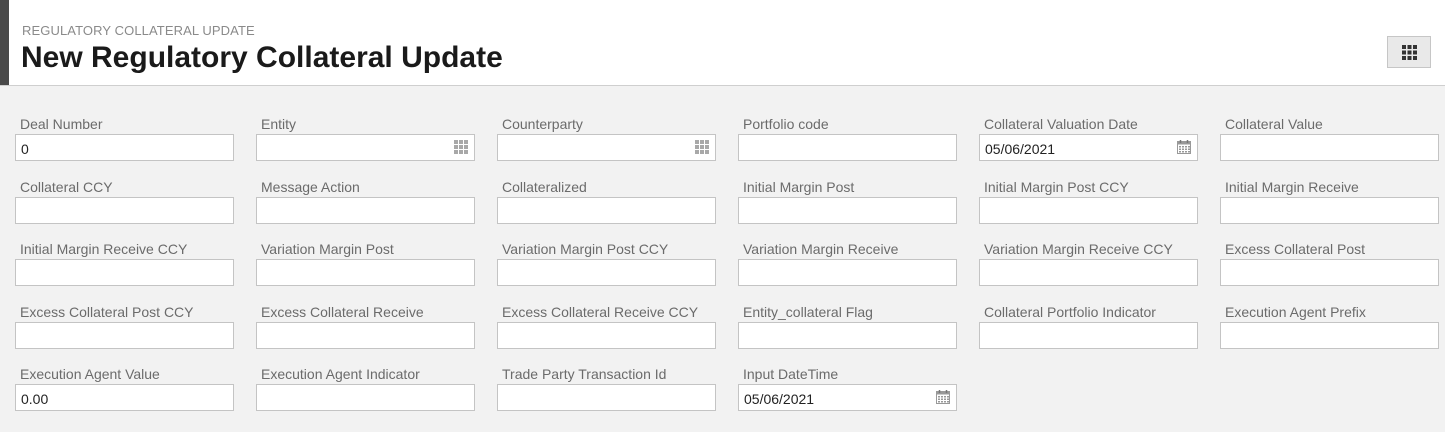  What do you see at coordinates (847, 335) in the screenshot?
I see `entity-collateral-flag-input` at bounding box center [847, 335].